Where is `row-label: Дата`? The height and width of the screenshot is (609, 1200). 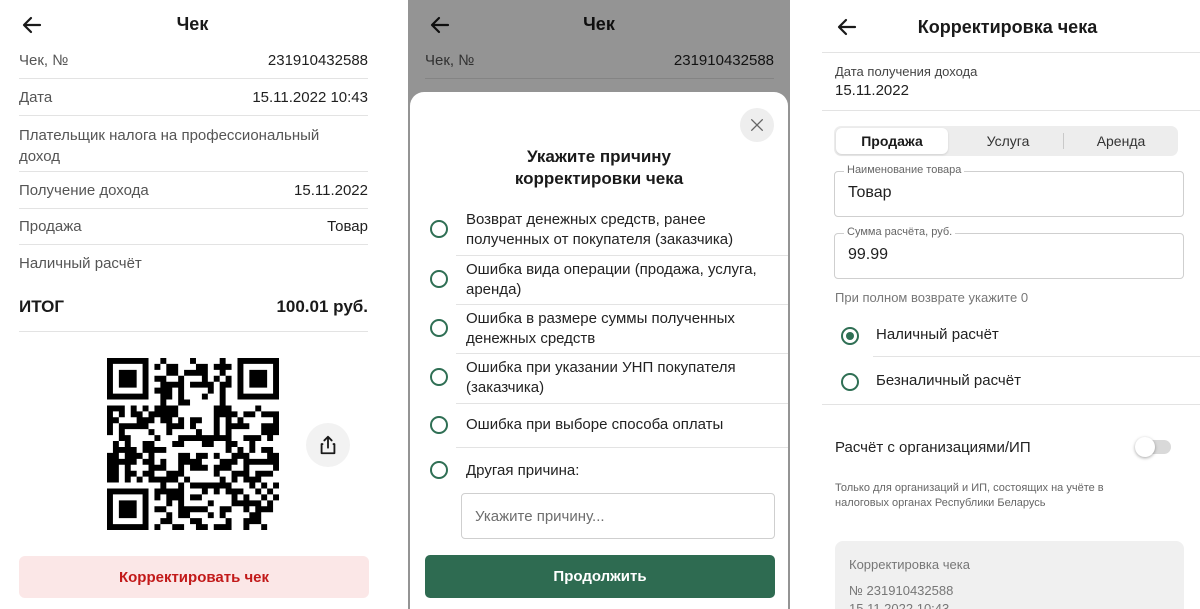
row-label: Дата is located at coordinates (36, 97).